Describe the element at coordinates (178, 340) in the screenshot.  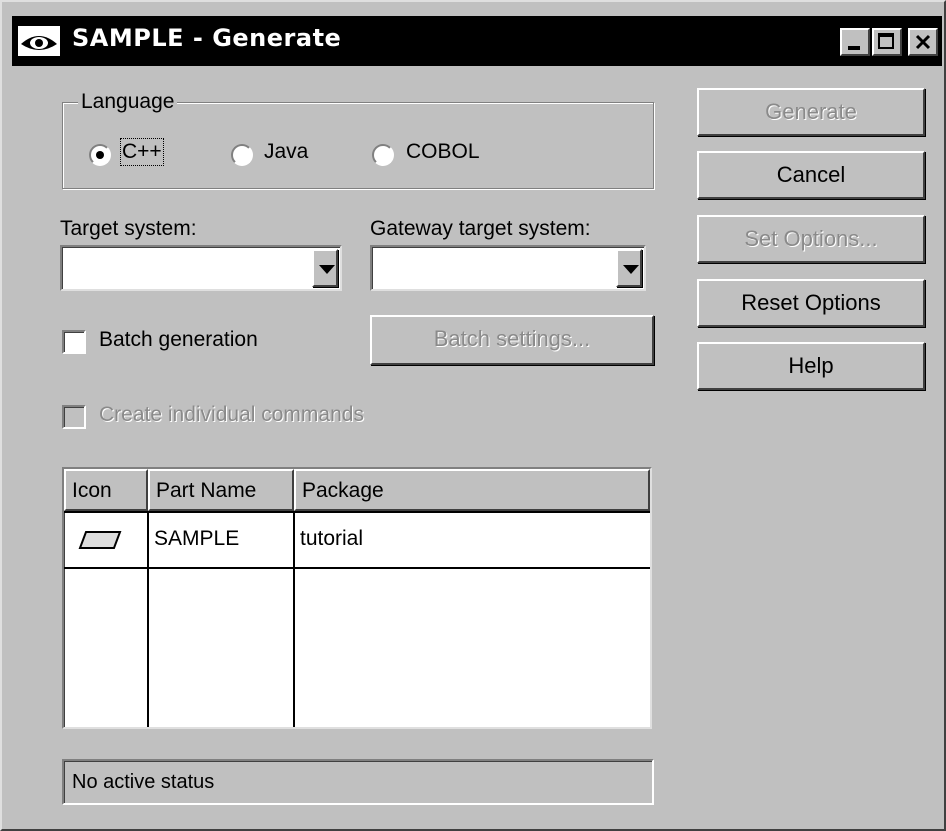
I see `batch-generation-label: Batch generation` at that location.